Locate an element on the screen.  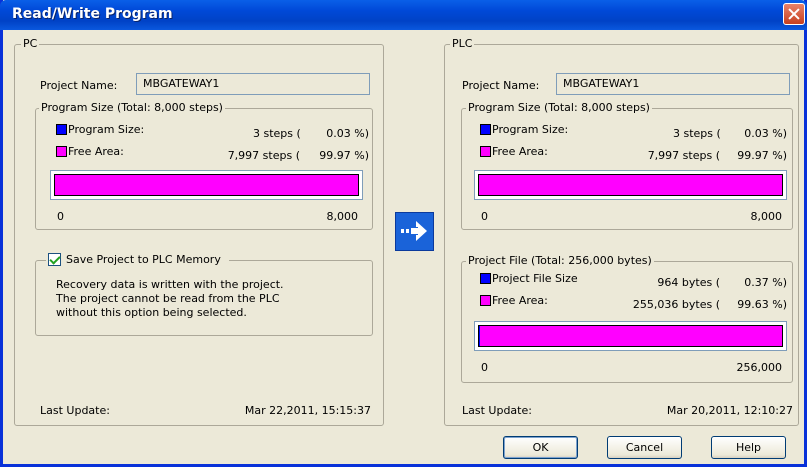
pc-program-size-value: 3 steps ( is located at coordinates (277, 133).